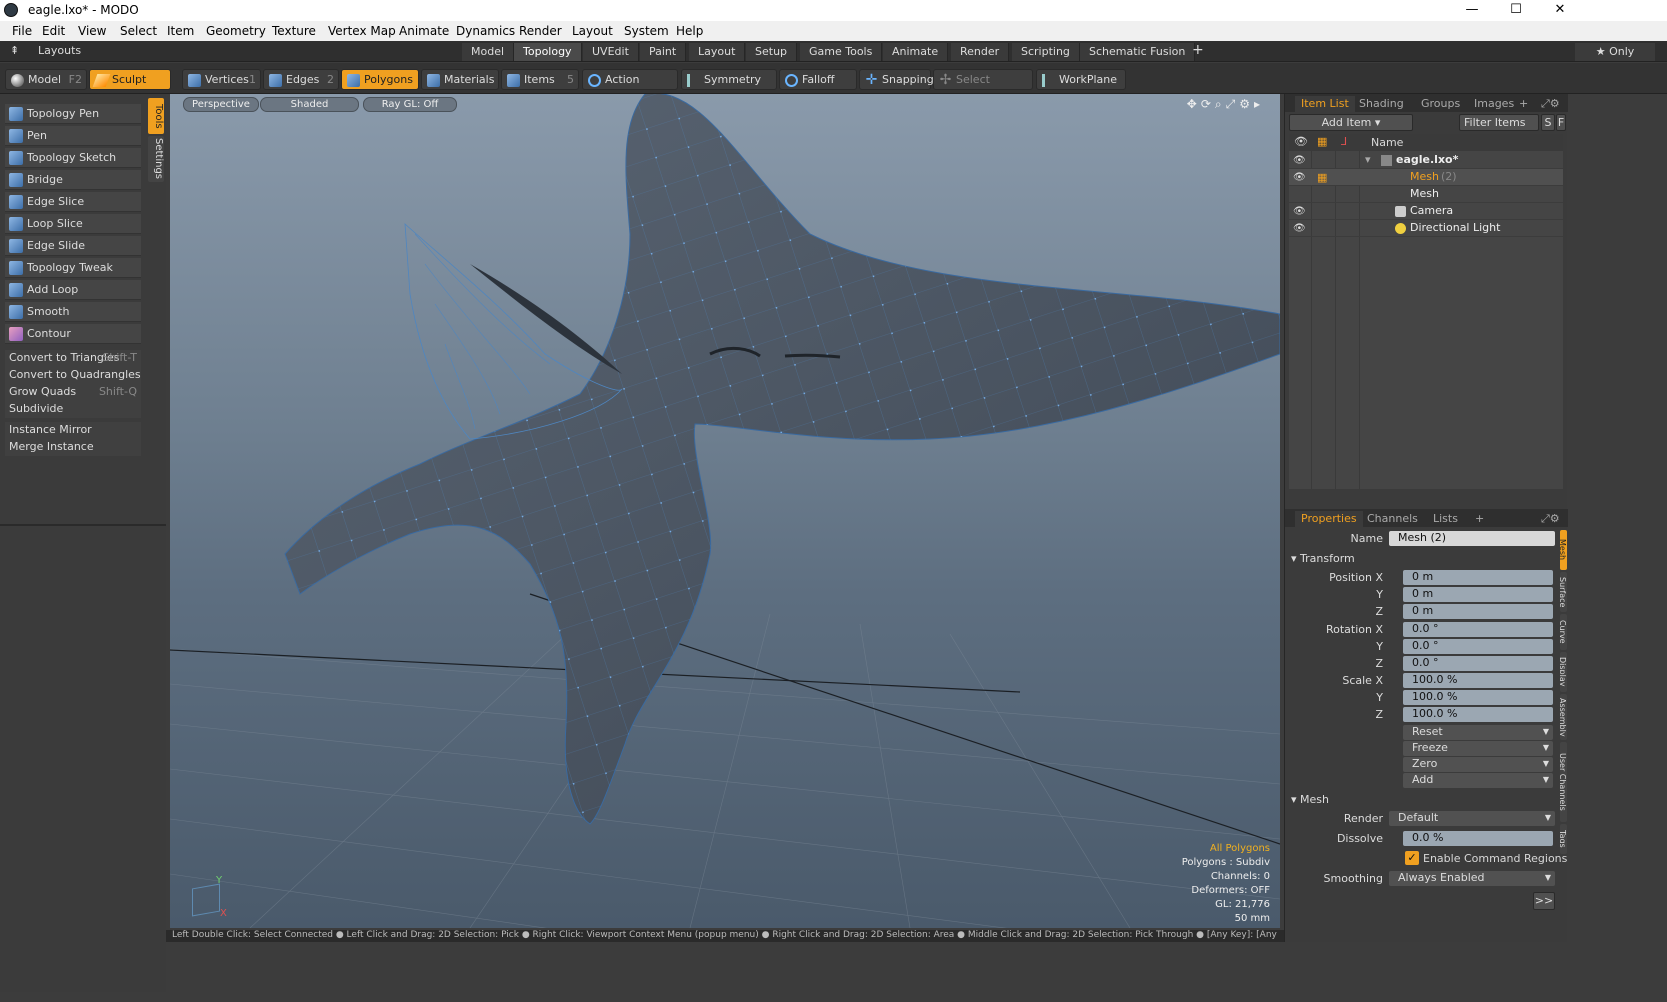 This screenshot has height=1002, width=1667. I want to click on tab-shading: Shading, so click(1381, 104).